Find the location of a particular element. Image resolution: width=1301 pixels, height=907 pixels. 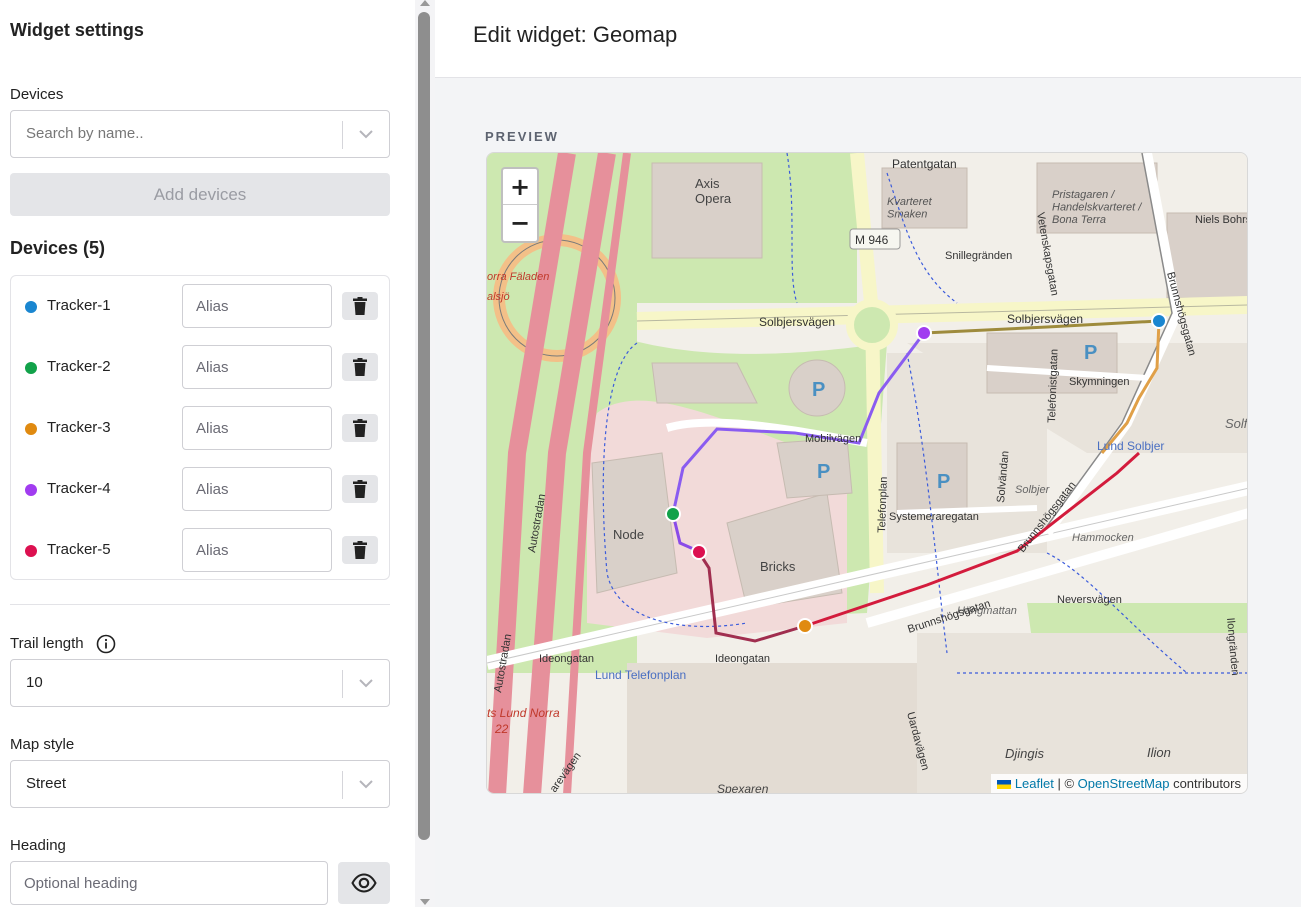

map-label: alsjö is located at coordinates (498, 297).